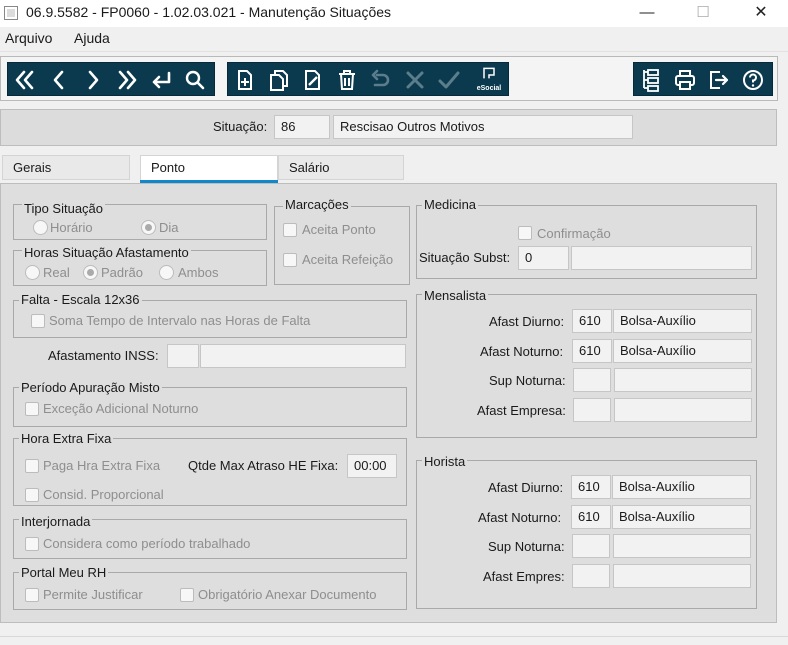 Image resolution: width=788 pixels, height=645 pixels. I want to click on qtde-max-label: Qtde Max Atraso HE Fixa:, so click(263, 465).